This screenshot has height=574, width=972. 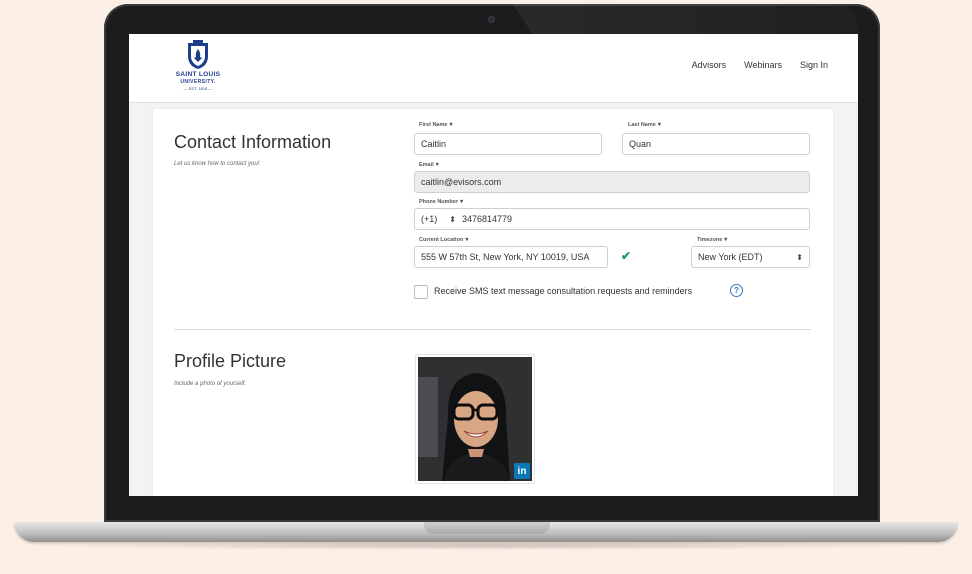 I want to click on help-icon: ?, so click(x=736, y=290).